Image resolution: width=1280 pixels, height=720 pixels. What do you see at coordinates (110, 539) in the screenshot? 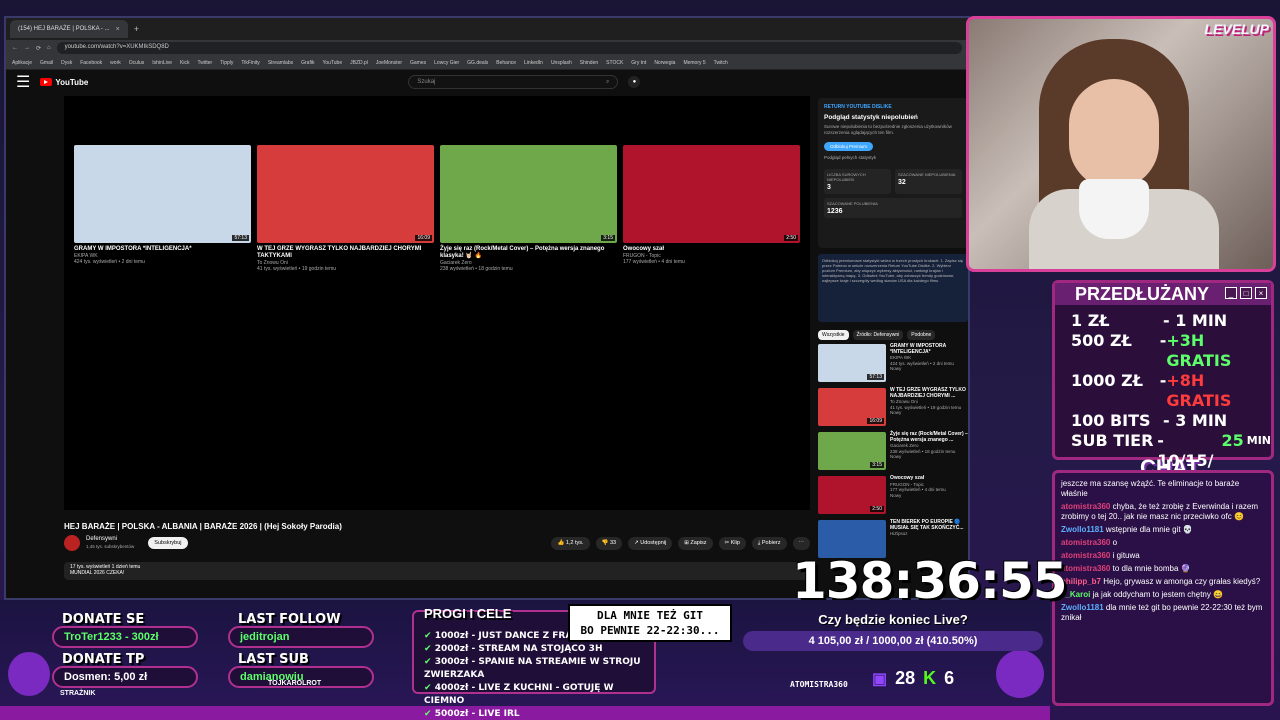
I see `channel-name: Defensywni` at bounding box center [110, 539].